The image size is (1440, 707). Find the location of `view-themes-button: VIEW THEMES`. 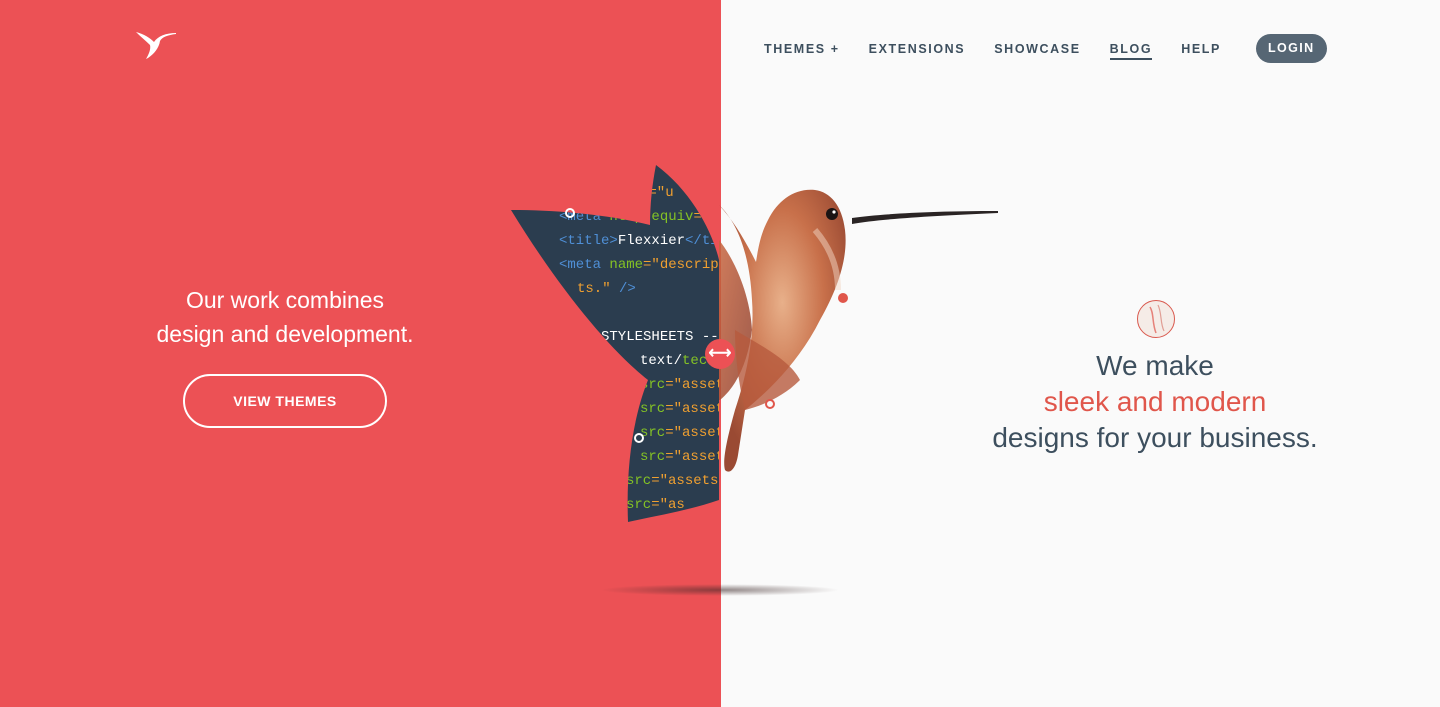

view-themes-button: VIEW THEMES is located at coordinates (285, 401).